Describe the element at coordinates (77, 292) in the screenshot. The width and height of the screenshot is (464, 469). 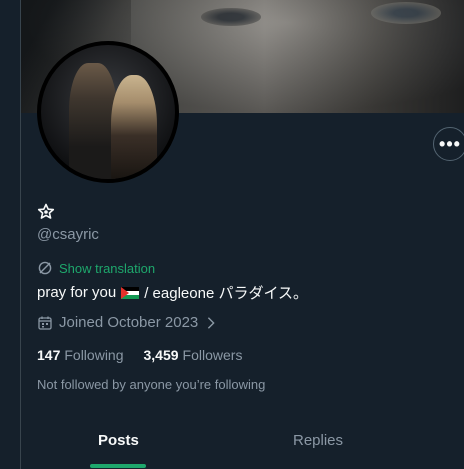
I see `bio-text: pray for you` at that location.